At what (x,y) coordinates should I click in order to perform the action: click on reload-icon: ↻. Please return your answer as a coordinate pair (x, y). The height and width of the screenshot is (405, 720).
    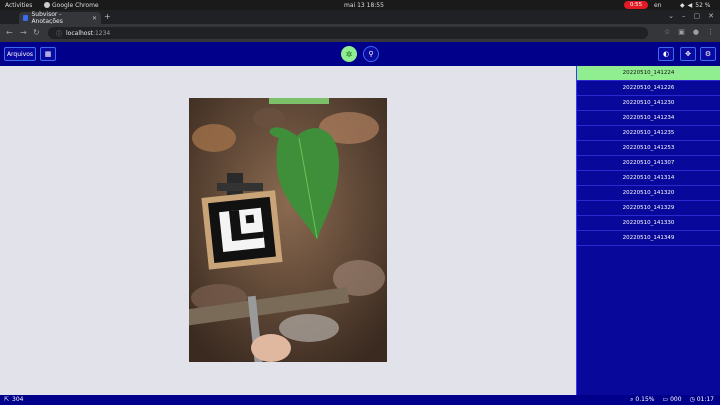
    Looking at the image, I should click on (36, 32).